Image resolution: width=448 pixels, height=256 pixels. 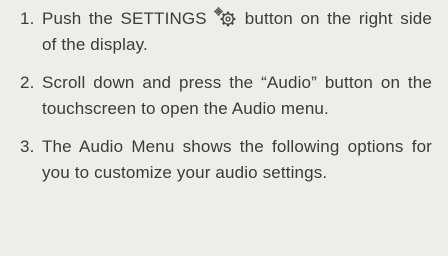 What do you see at coordinates (124, 18) in the screenshot?
I see `step-text-before-icon: Push the SETTINGS` at bounding box center [124, 18].